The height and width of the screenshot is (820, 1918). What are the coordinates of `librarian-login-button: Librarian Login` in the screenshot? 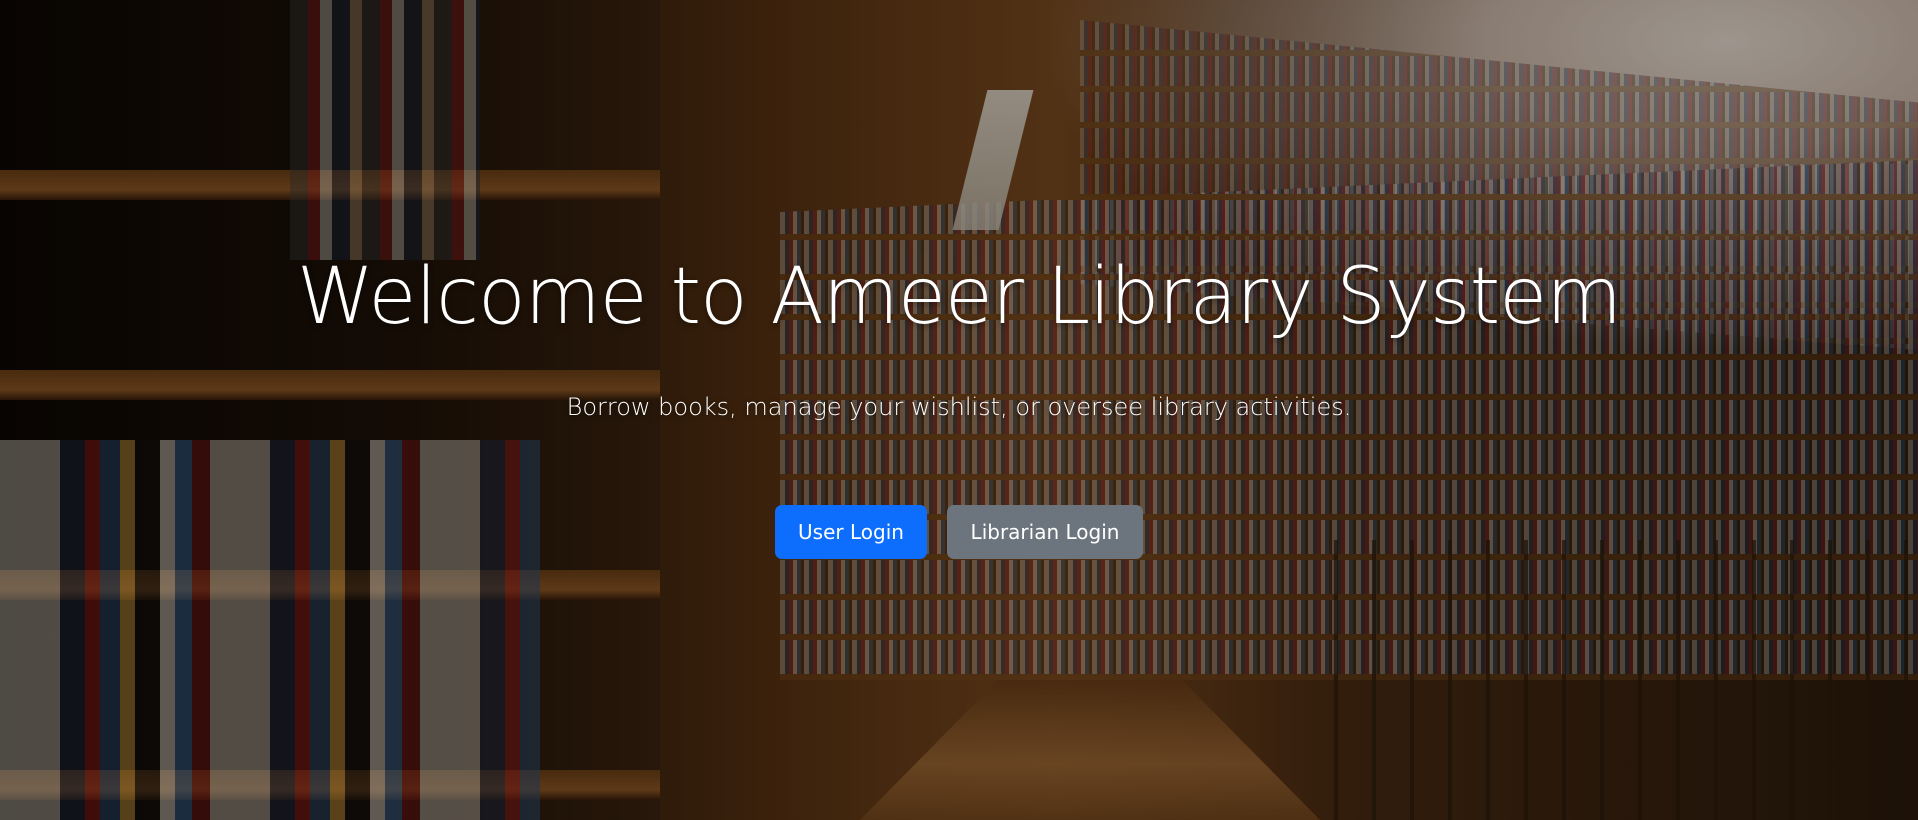 It's located at (1045, 532).